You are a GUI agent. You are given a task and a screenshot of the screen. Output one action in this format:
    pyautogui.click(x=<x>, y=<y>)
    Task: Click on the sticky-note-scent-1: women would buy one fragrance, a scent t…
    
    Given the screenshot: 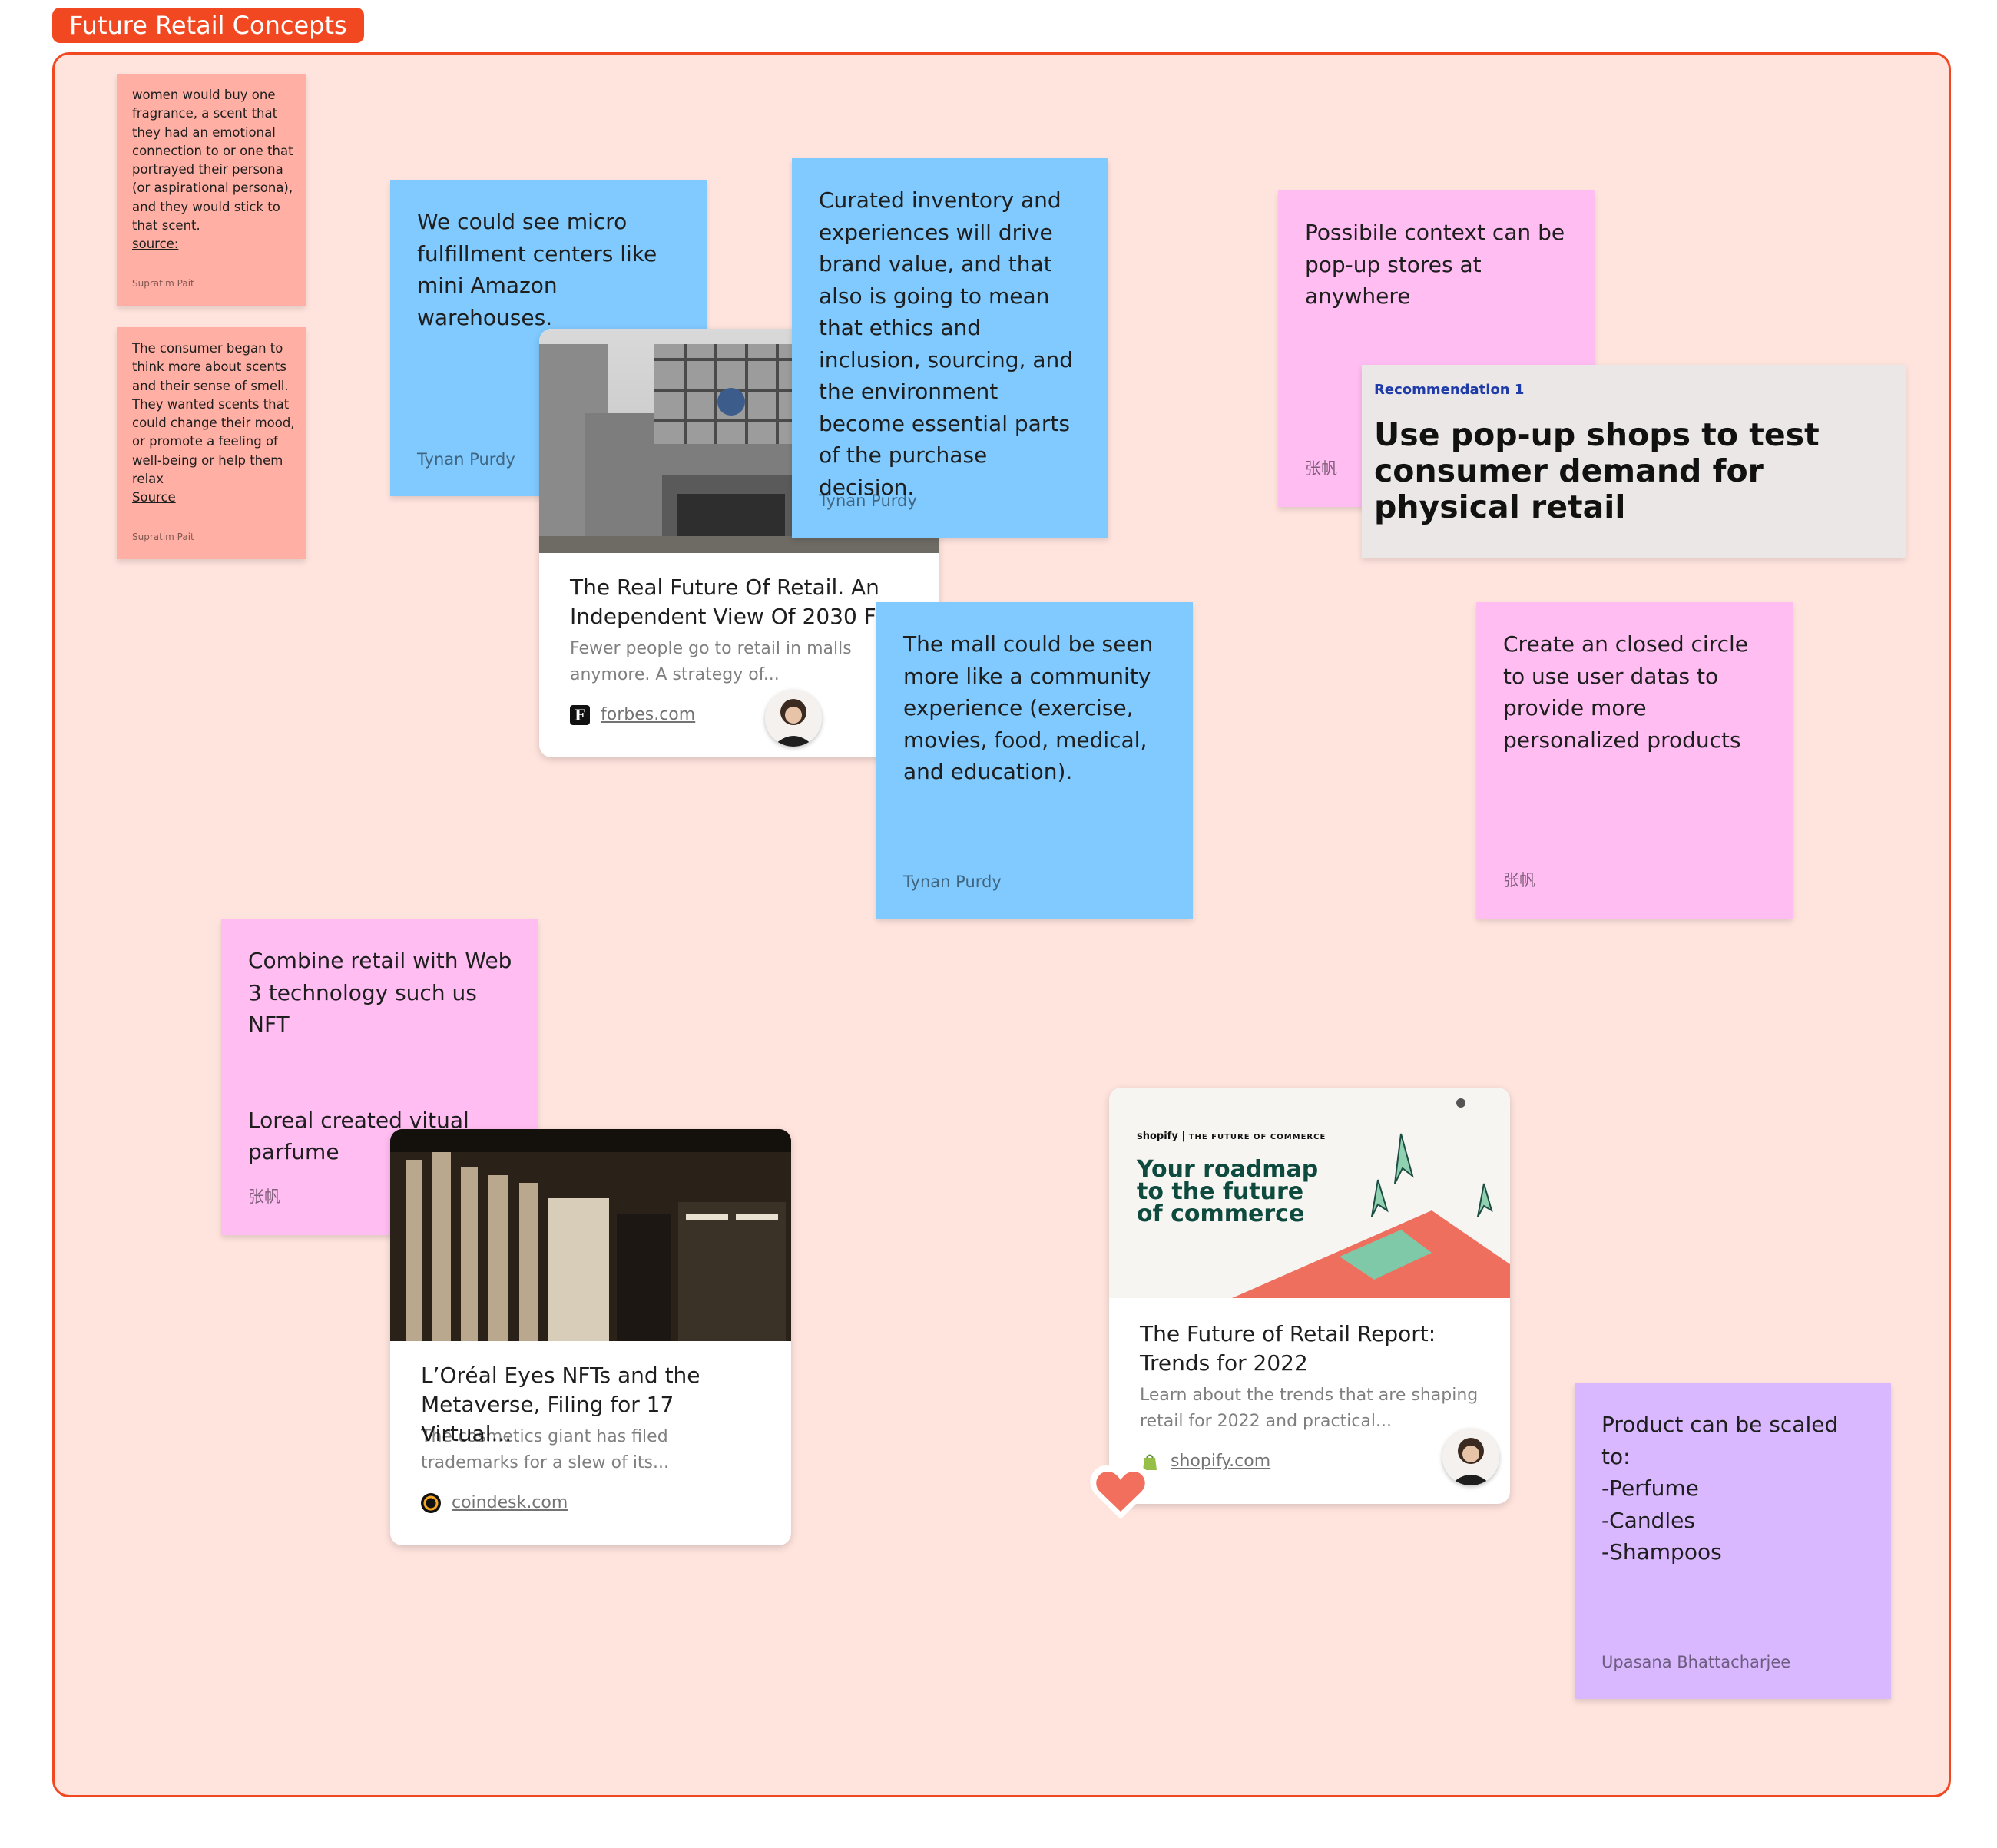 What is the action you would take?
    pyautogui.click(x=212, y=190)
    